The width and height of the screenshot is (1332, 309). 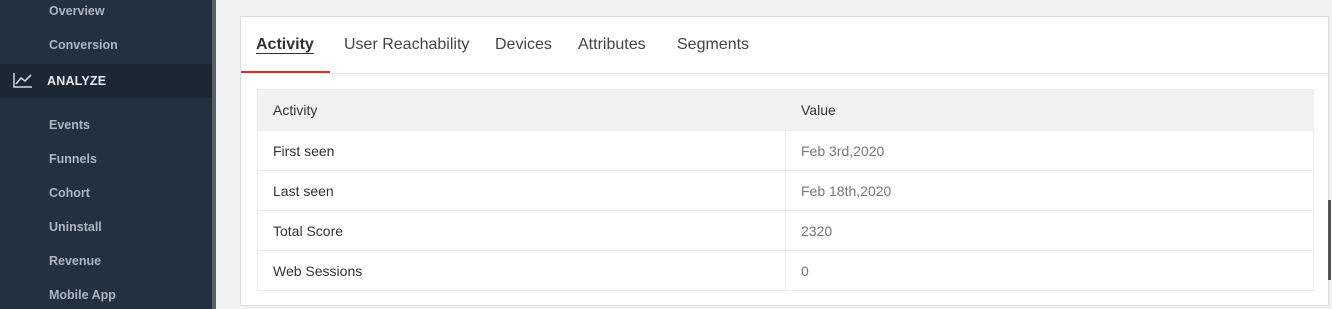 I want to click on sidebar-item-conversion: Conversion, so click(x=83, y=45).